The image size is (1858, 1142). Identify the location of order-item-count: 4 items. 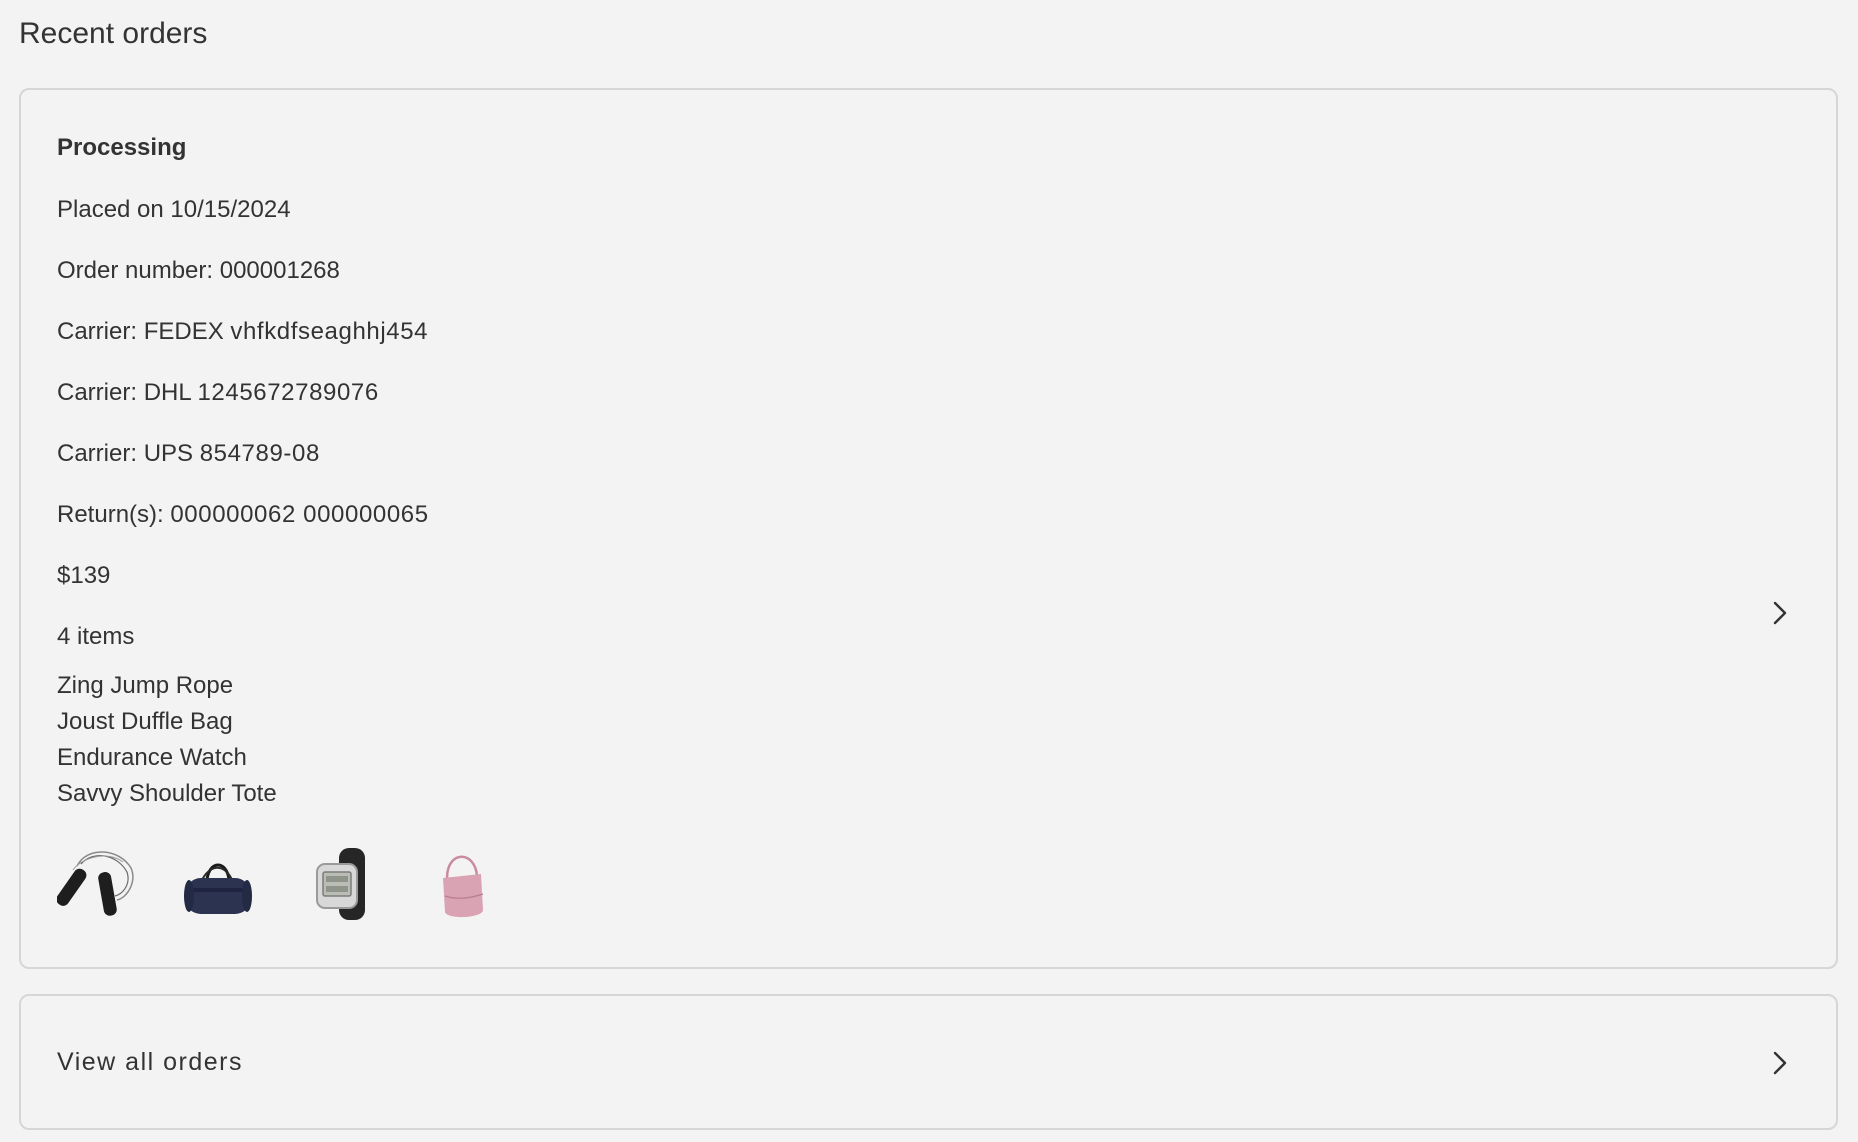
(96, 636).